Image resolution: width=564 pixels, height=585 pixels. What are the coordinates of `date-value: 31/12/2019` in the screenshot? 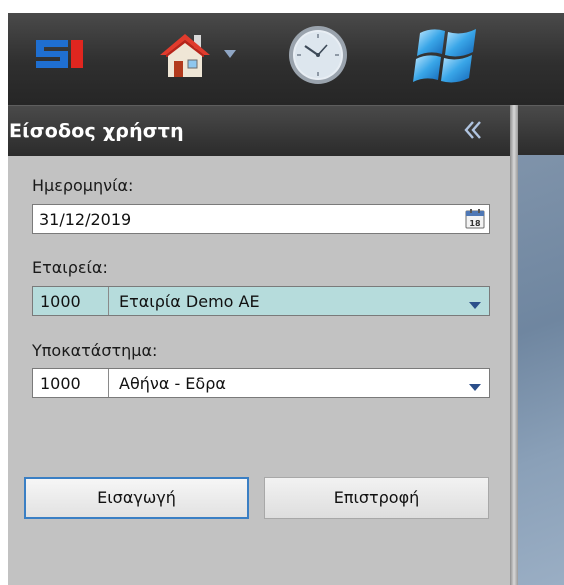 It's located at (85, 219).